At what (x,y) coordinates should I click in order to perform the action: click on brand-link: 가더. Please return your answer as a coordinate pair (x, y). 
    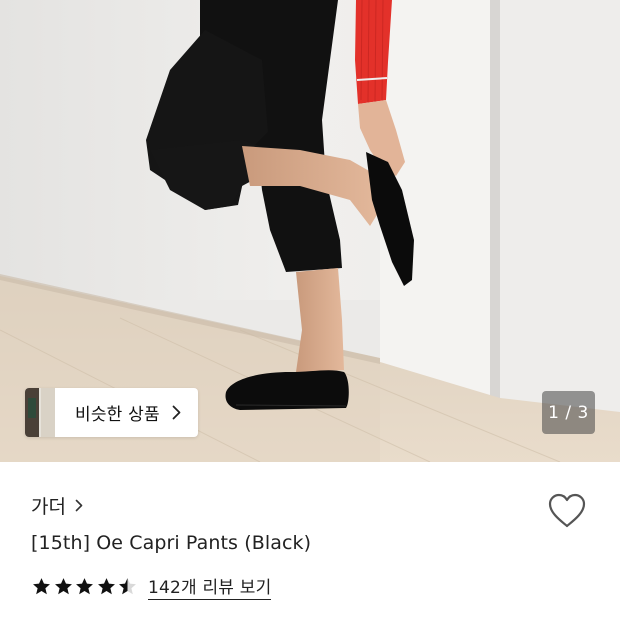
    Looking at the image, I should click on (57, 505).